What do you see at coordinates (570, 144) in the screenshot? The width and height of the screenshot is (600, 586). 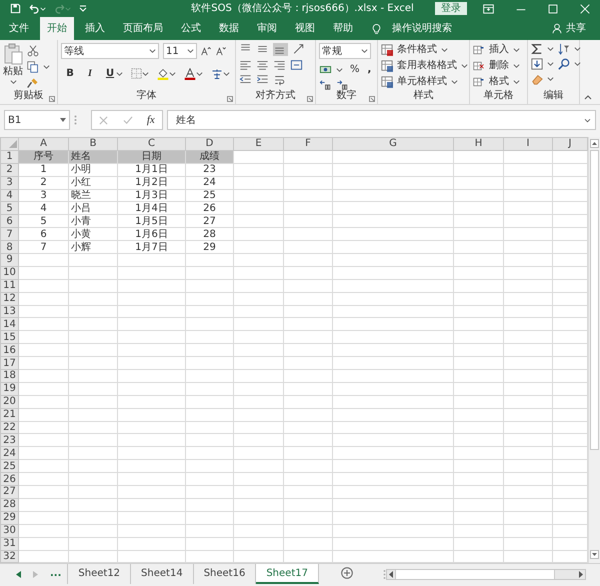 I see `column-header: J` at bounding box center [570, 144].